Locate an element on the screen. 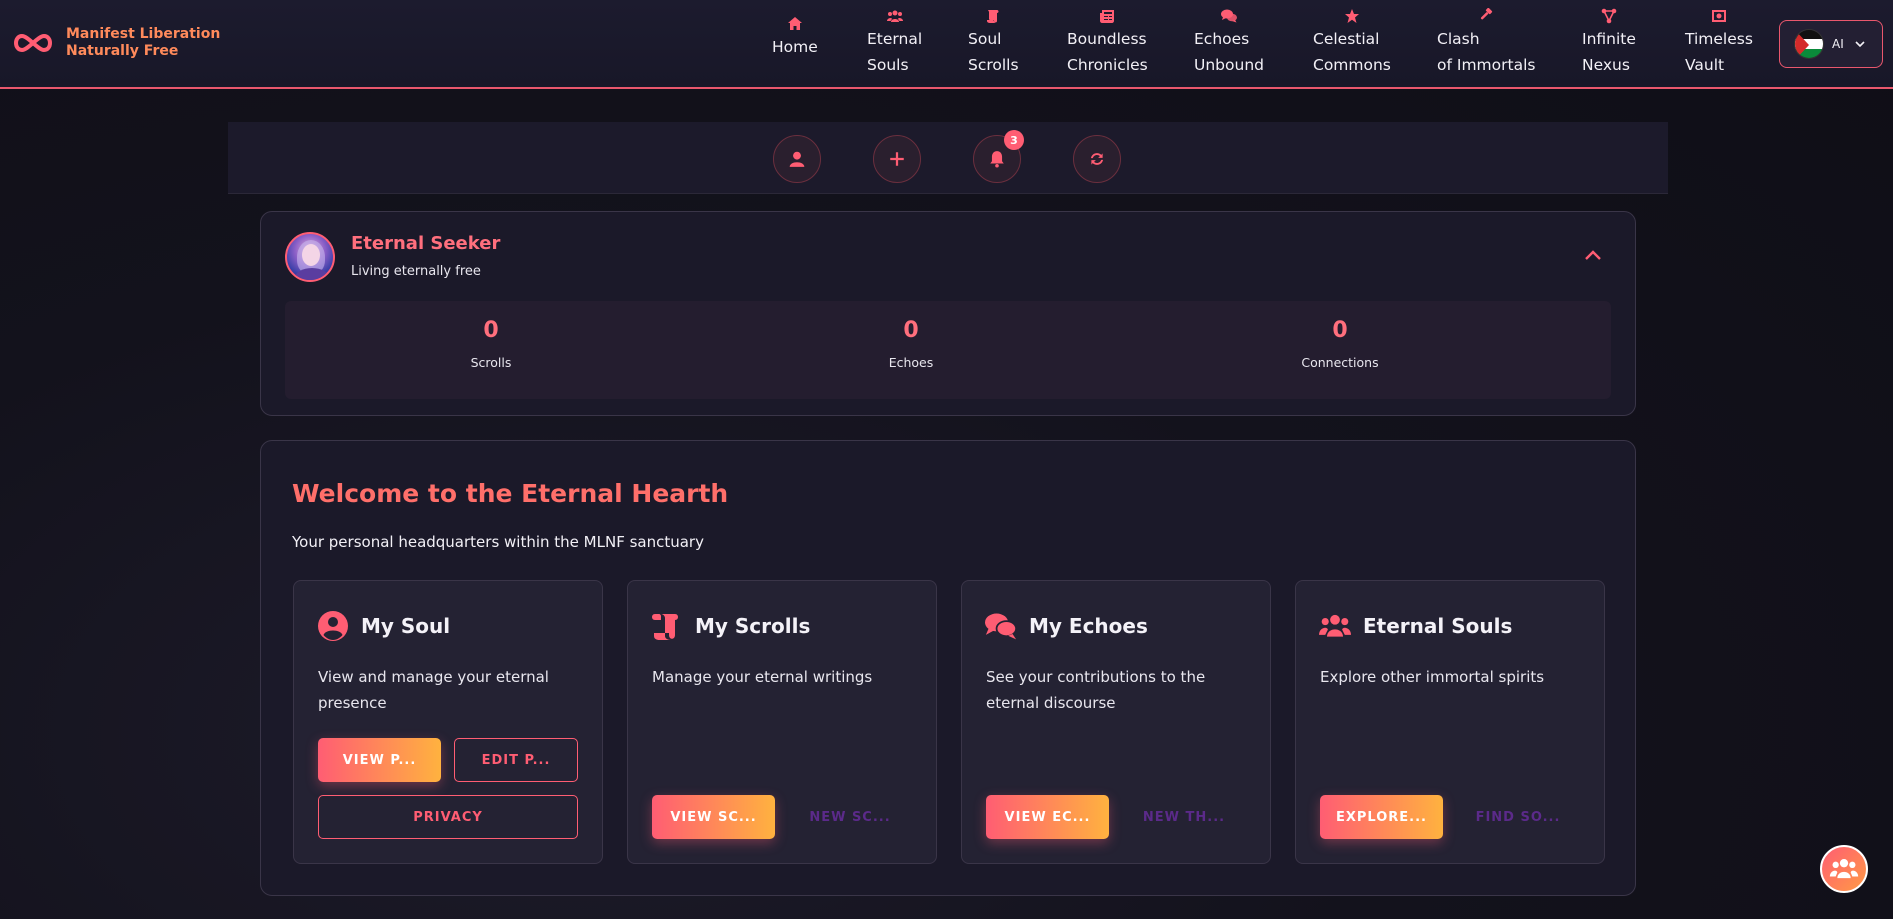 Image resolution: width=1893 pixels, height=919 pixels. stat-label: Connections is located at coordinates (1340, 362).